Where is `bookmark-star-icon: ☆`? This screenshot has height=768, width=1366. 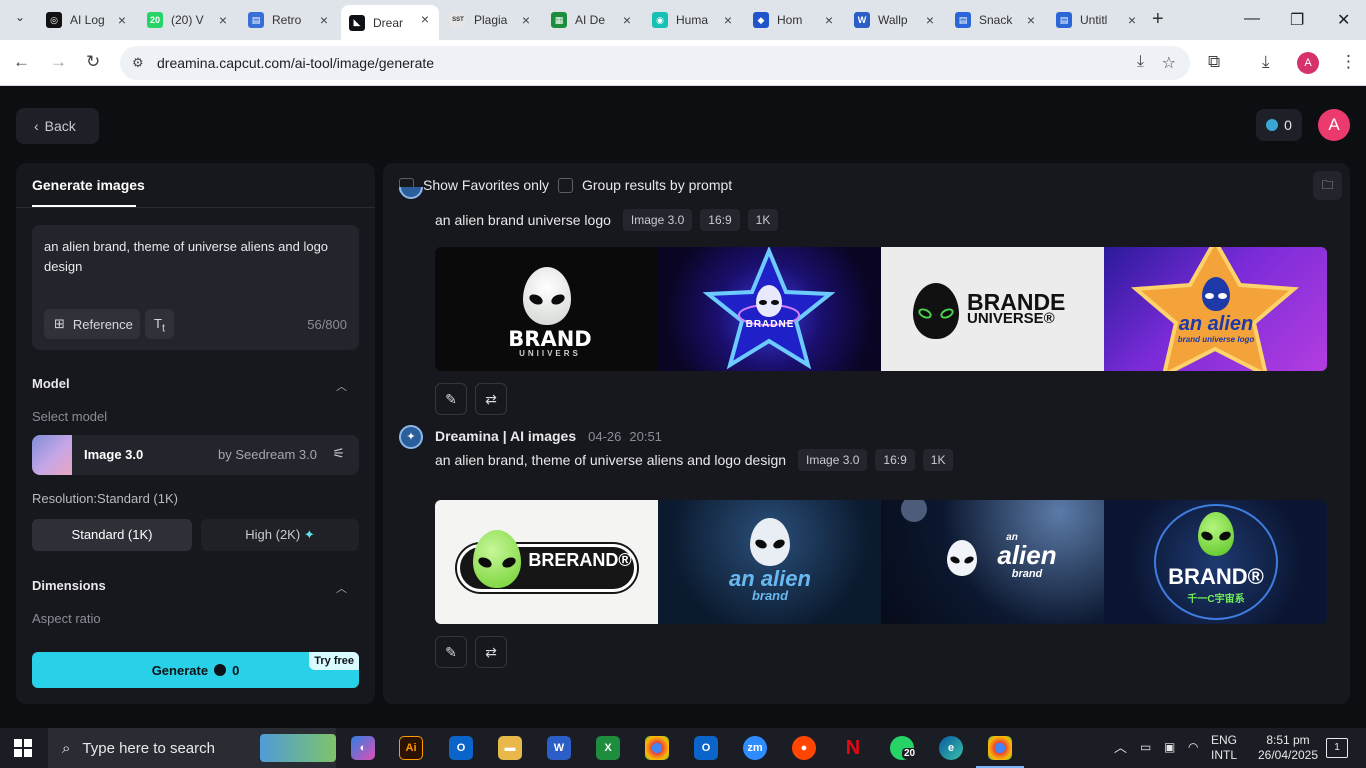
bookmark-star-icon: ☆ is located at coordinates (1169, 63).